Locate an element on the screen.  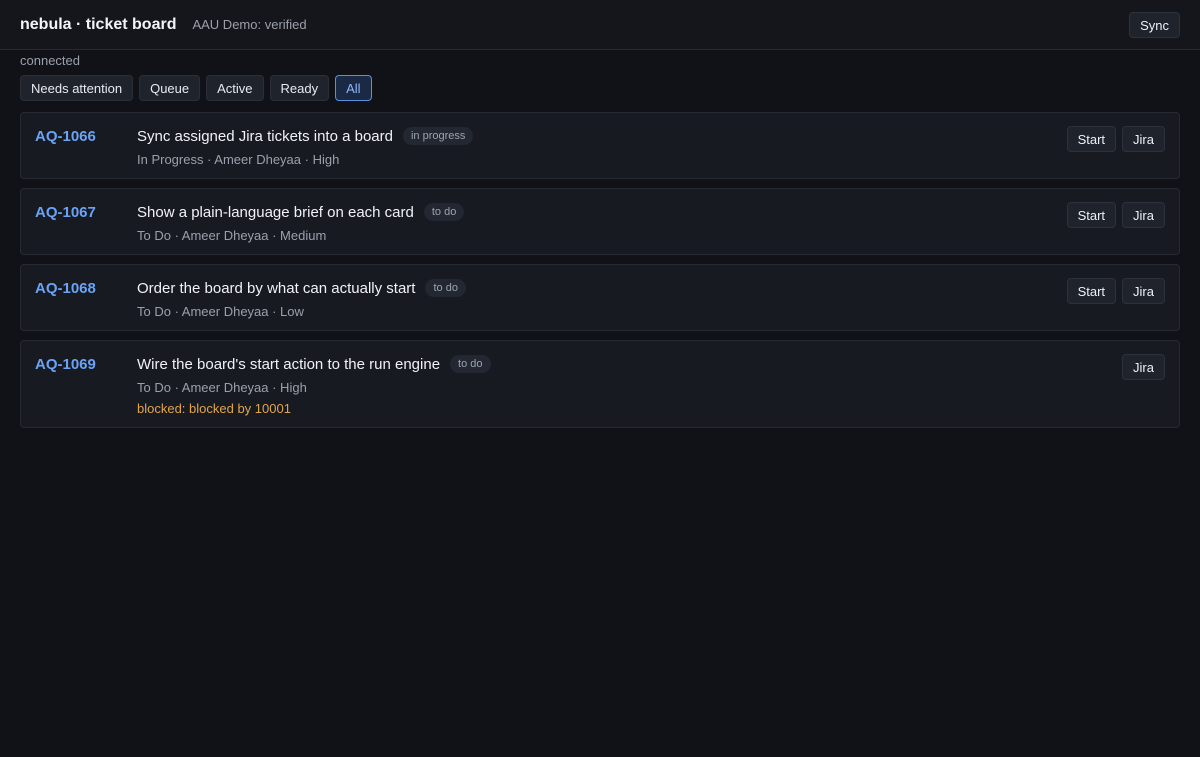
blocked-warning: blocked: blocked by 10001 is located at coordinates (214, 408).